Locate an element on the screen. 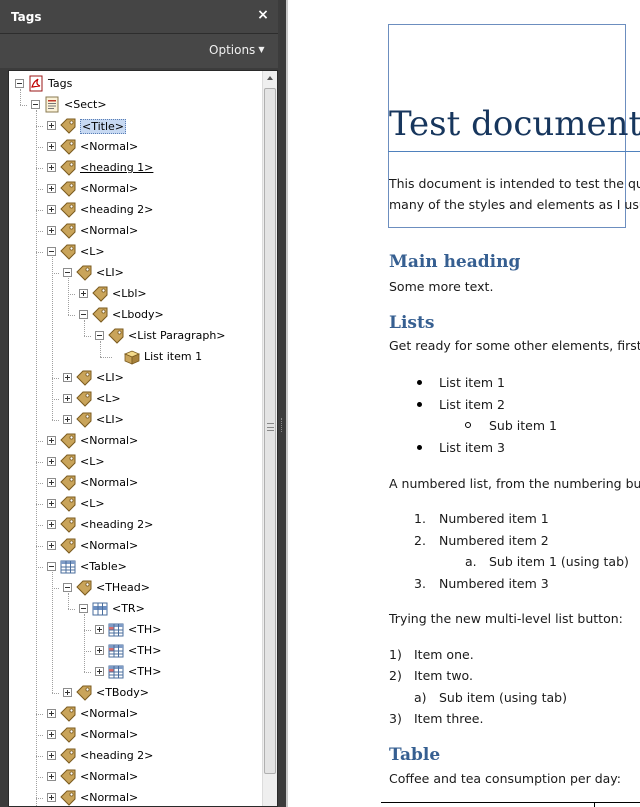  tree-item: Tags is located at coordinates (135, 83).